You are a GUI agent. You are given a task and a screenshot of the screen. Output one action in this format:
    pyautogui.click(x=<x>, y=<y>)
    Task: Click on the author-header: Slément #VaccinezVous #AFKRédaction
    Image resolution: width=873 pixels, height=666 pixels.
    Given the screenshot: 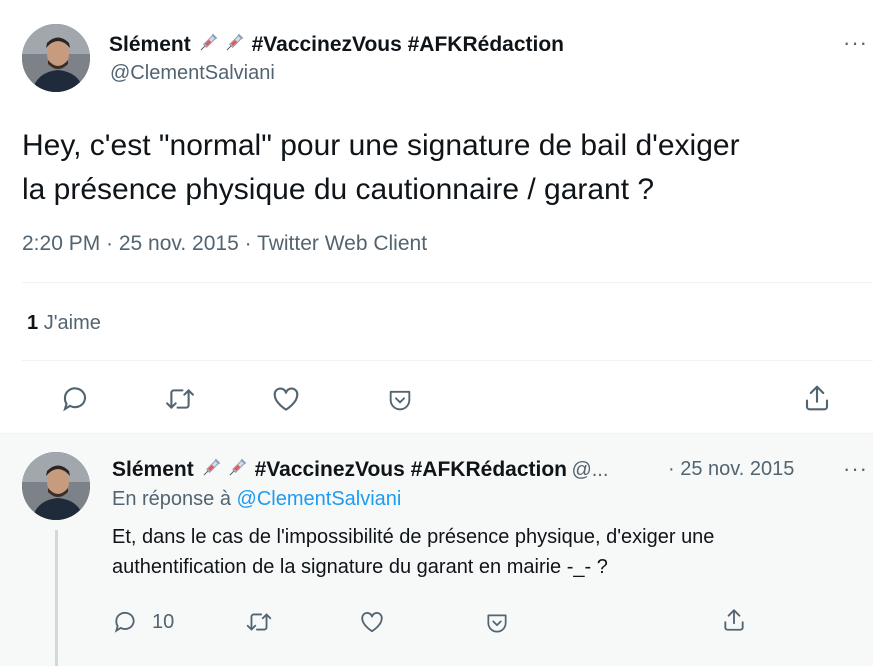 What is the action you would take?
    pyautogui.click(x=336, y=44)
    